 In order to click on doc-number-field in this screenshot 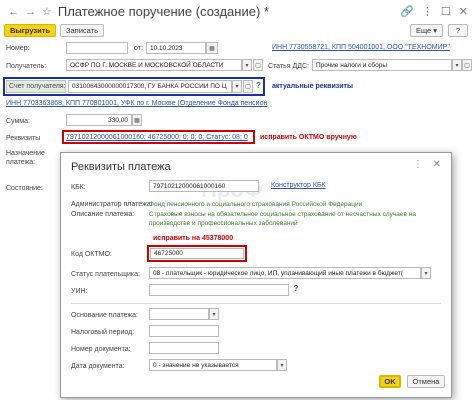, I will do `click(184, 348)`.